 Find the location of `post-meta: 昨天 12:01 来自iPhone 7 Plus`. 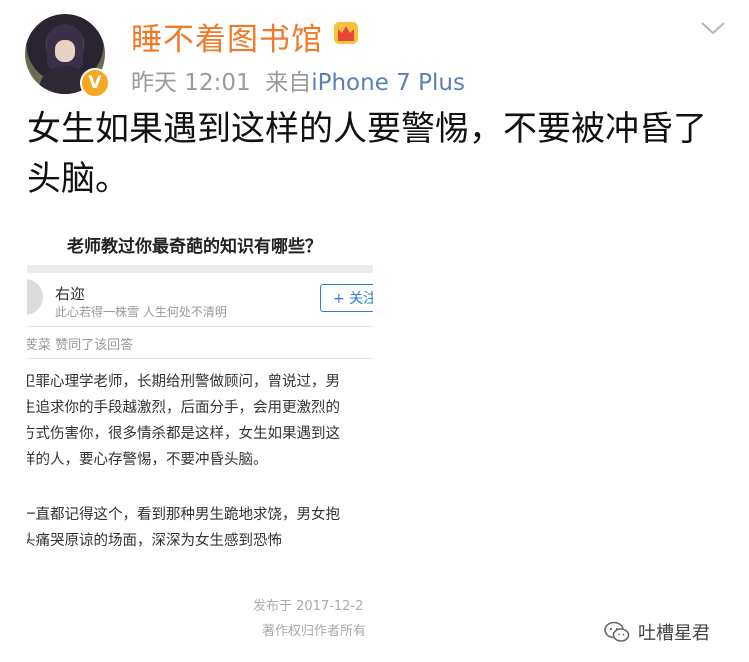

post-meta: 昨天 12:01 来自iPhone 7 Plus is located at coordinates (298, 80).